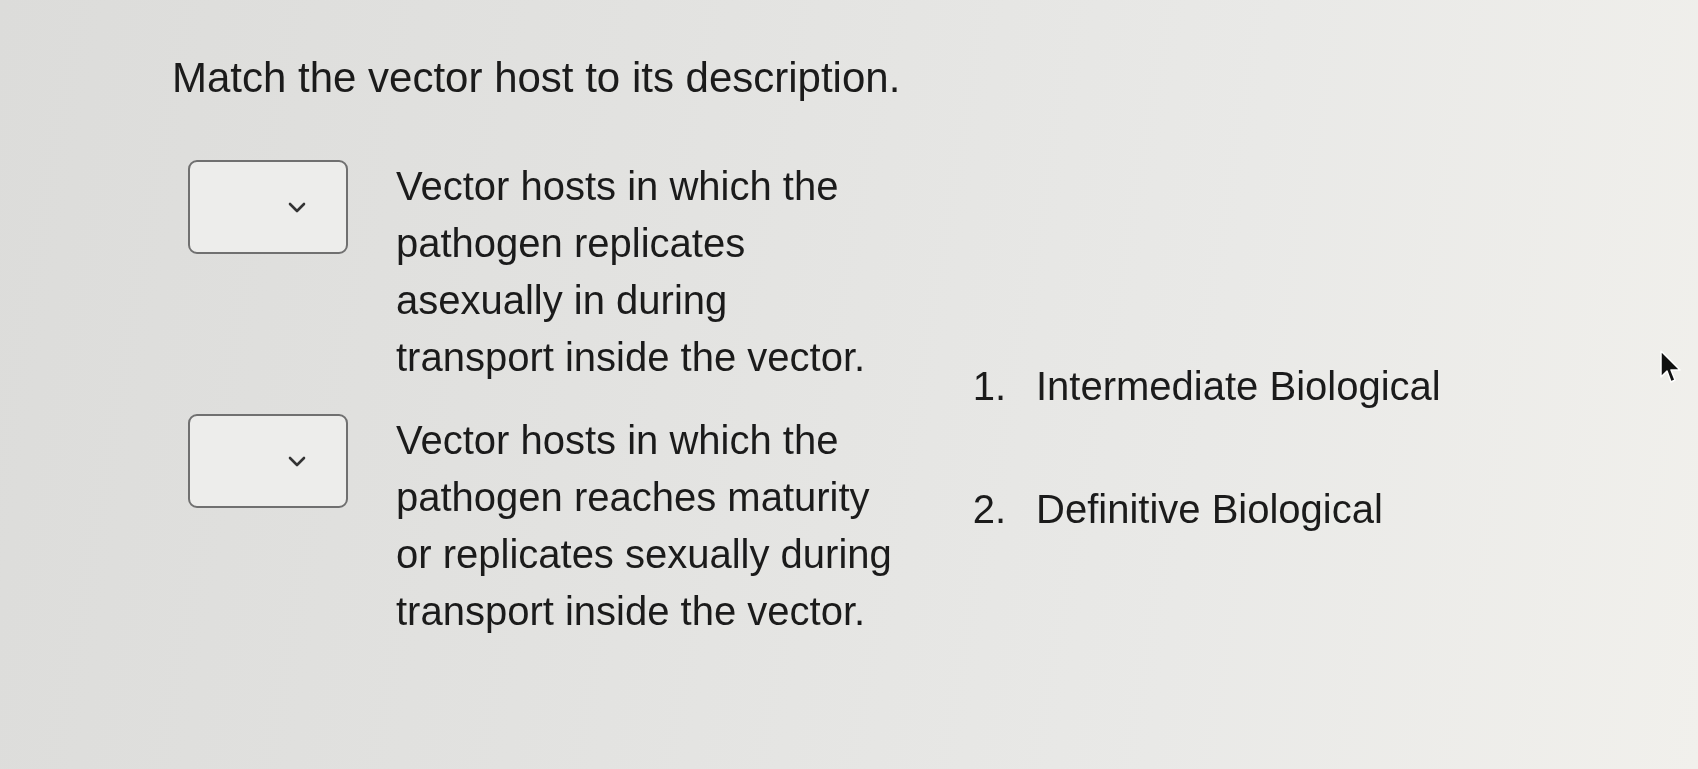  What do you see at coordinates (1238, 386) in the screenshot?
I see `answer-label: Intermediate Biological` at bounding box center [1238, 386].